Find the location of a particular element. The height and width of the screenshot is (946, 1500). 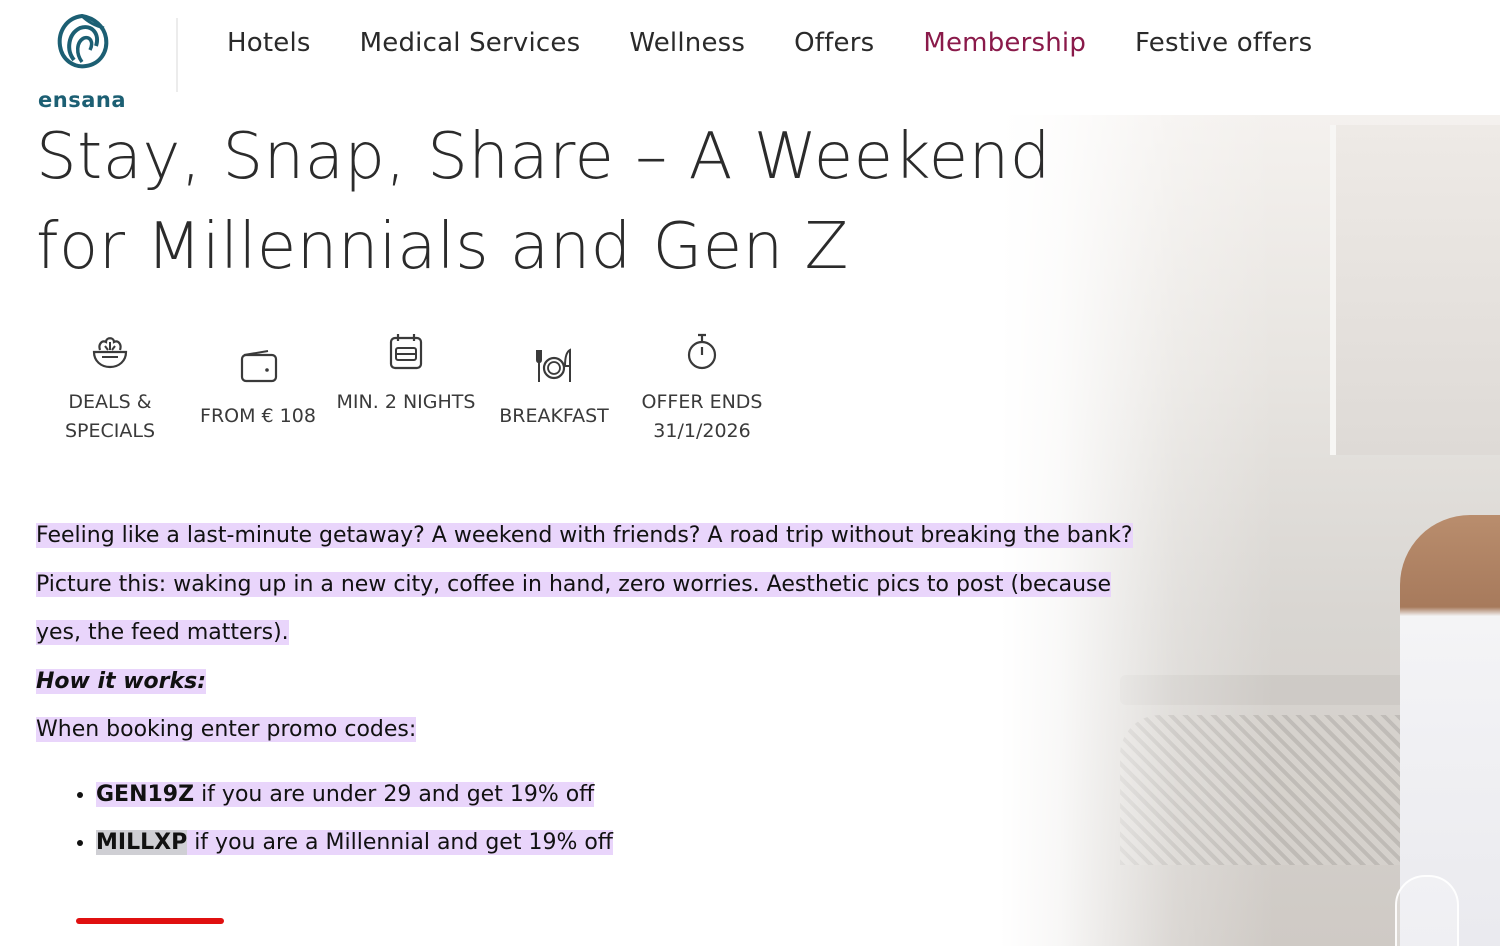

ensana-logo-icon is located at coordinates (83, 41).